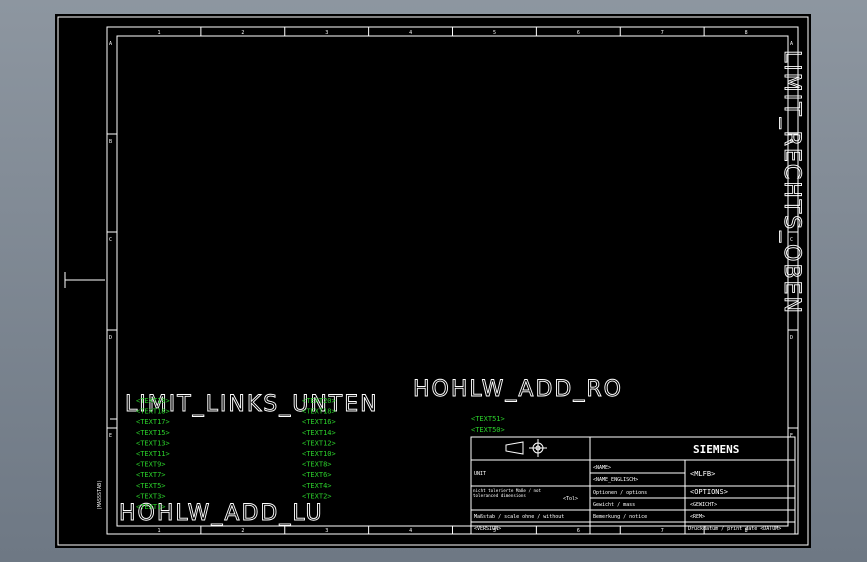  Describe the element at coordinates (746, 33) in the screenshot. I see `column-label-top: 8` at that location.